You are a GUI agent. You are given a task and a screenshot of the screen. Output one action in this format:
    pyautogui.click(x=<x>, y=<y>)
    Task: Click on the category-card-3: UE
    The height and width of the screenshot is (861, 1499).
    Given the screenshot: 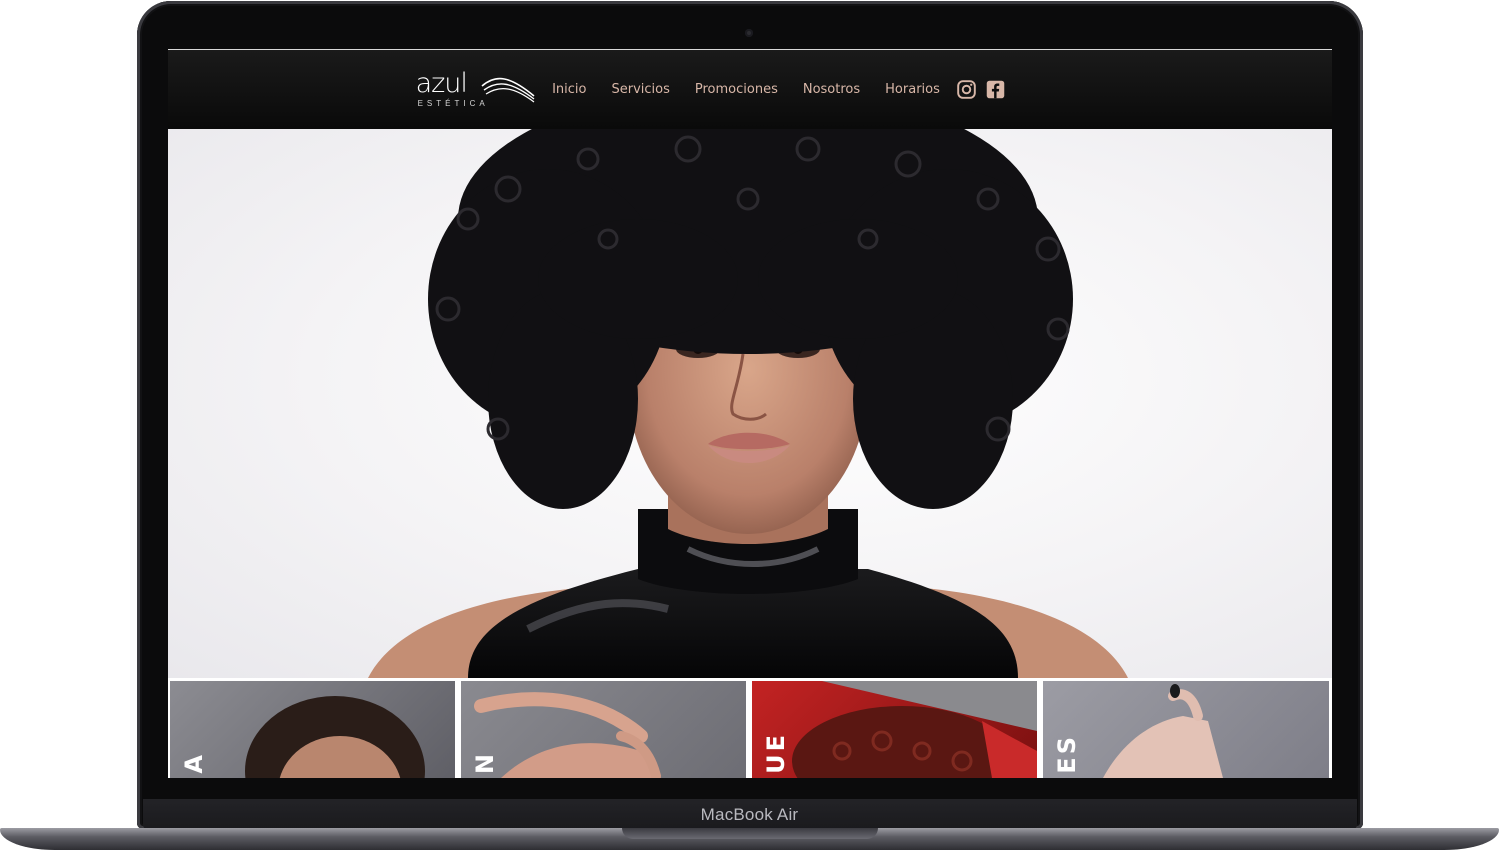 What is the action you would take?
    pyautogui.click(x=894, y=729)
    